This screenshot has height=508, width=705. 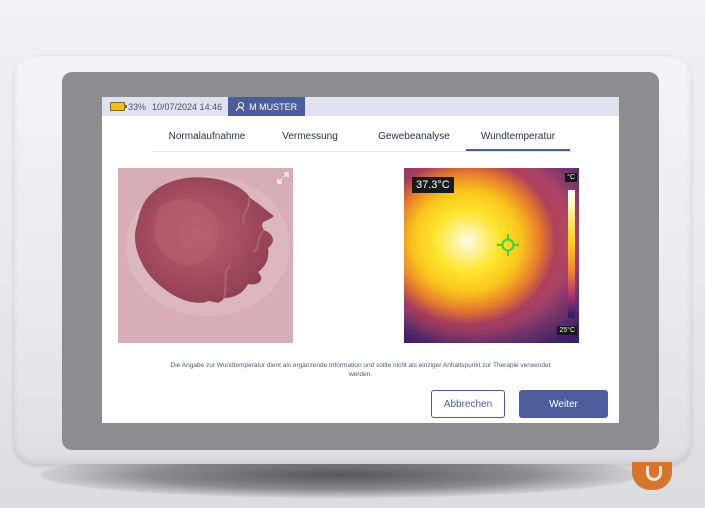 I want to click on expand-icon, so click(x=283, y=178).